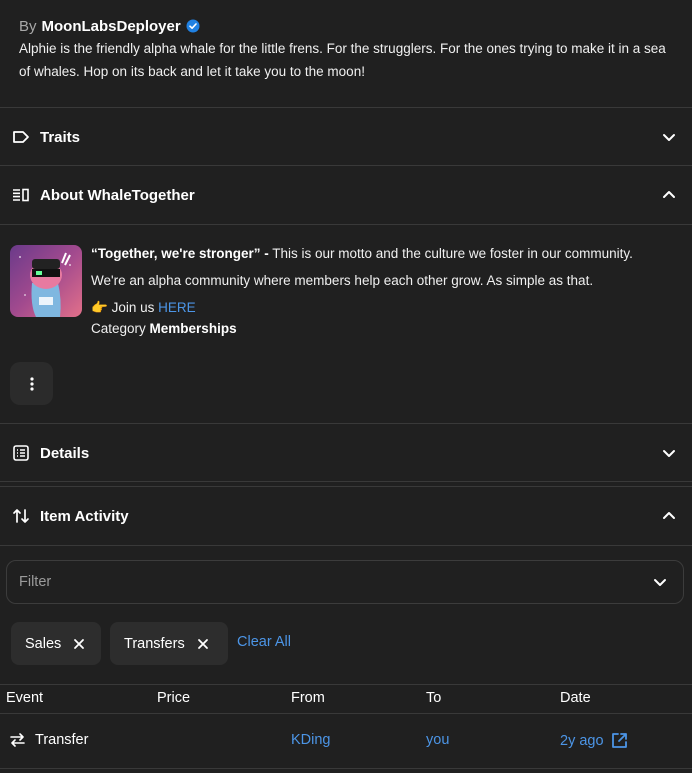 Image resolution: width=692 pixels, height=773 pixels. What do you see at coordinates (21, 195) in the screenshot?
I see `list-icon` at bounding box center [21, 195].